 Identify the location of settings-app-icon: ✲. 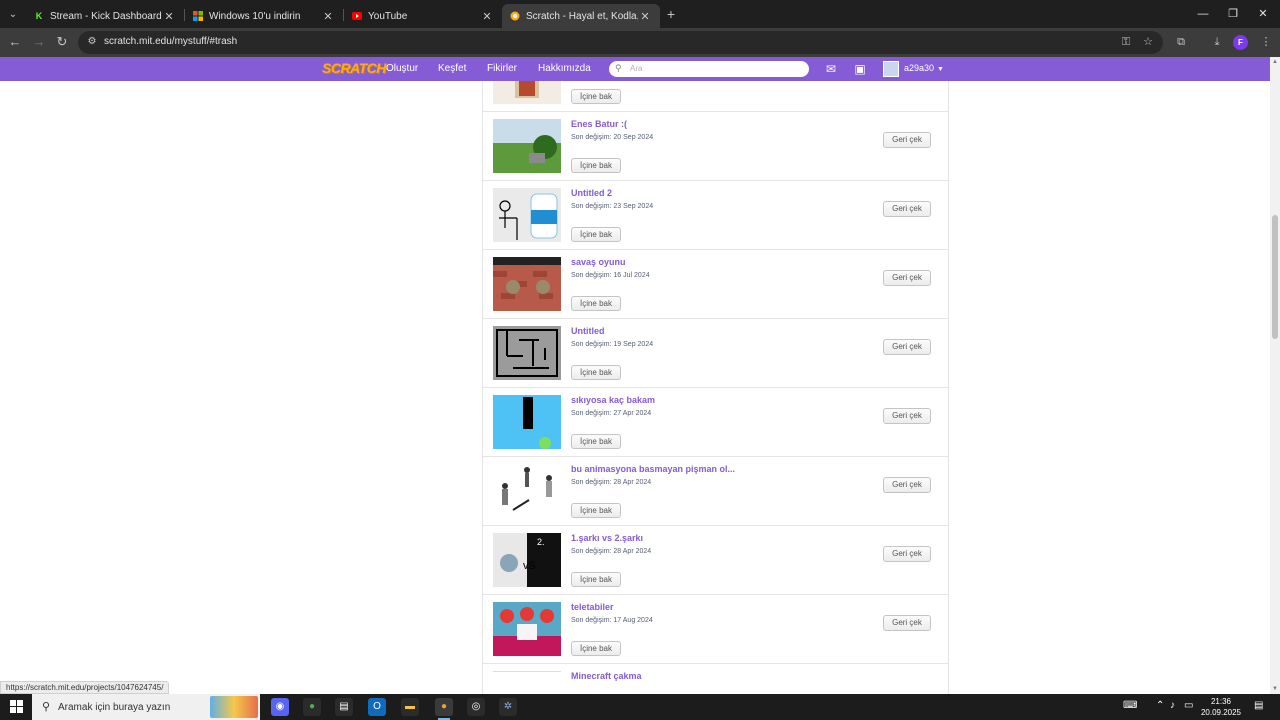
(508, 707).